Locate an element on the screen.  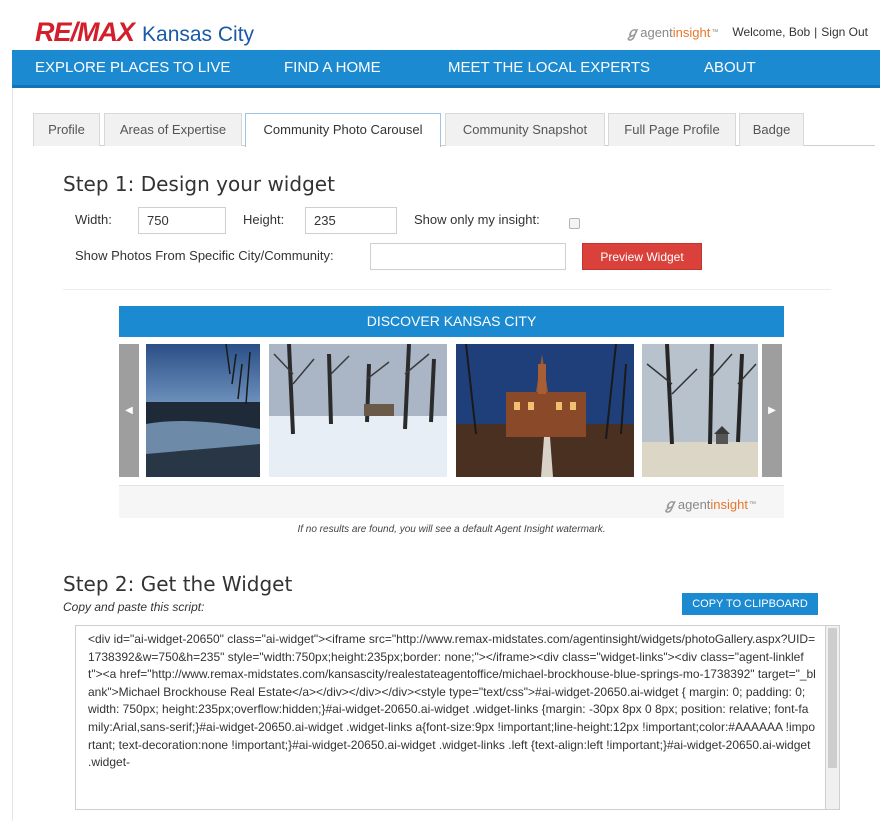
winter-gazebo-photo is located at coordinates (700, 410).